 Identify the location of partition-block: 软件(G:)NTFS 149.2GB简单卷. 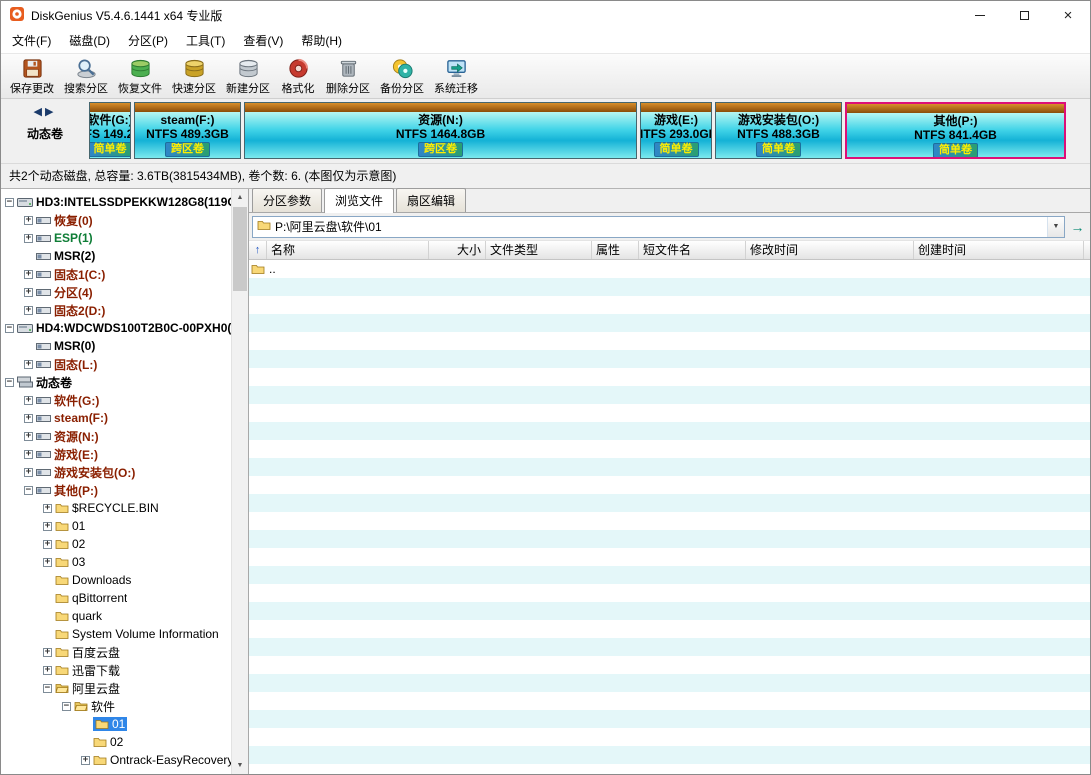
(110, 130).